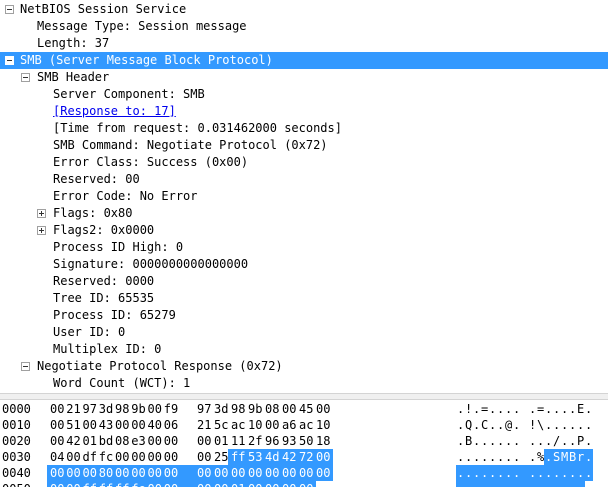  Describe the element at coordinates (304, 383) in the screenshot. I see `tree-row: Word Count (WCT): 1` at that location.